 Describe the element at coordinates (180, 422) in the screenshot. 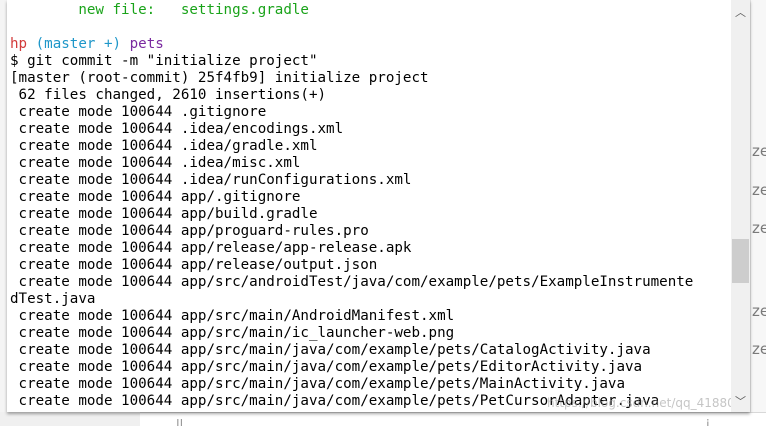

I see `background-text-fragment: ll` at that location.